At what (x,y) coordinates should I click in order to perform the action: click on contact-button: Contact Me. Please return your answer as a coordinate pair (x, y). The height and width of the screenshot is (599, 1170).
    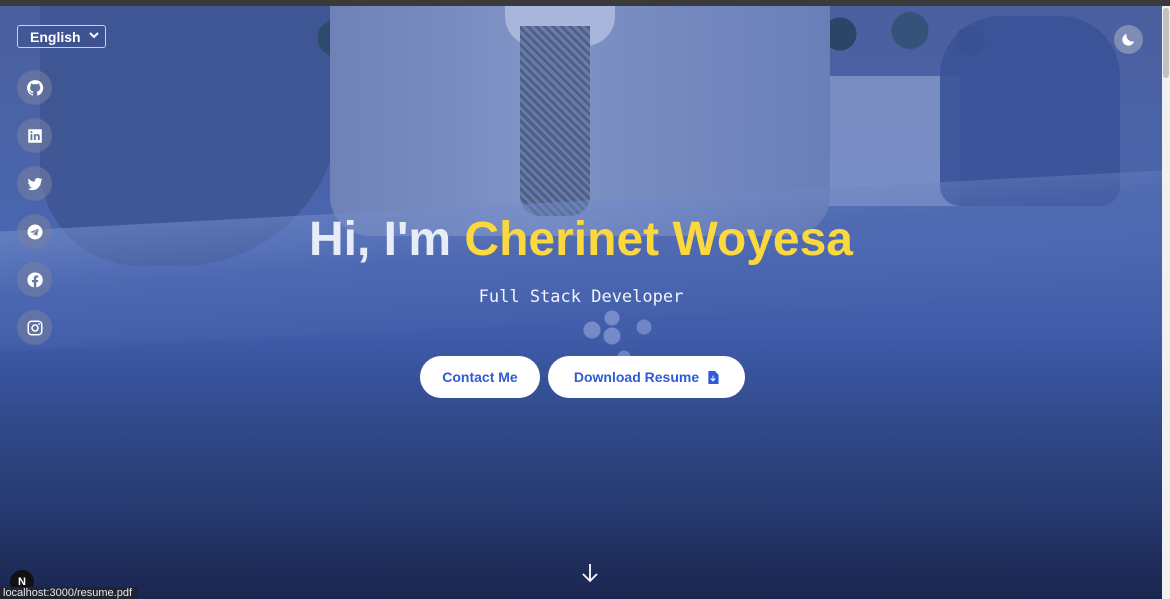
    Looking at the image, I should click on (480, 377).